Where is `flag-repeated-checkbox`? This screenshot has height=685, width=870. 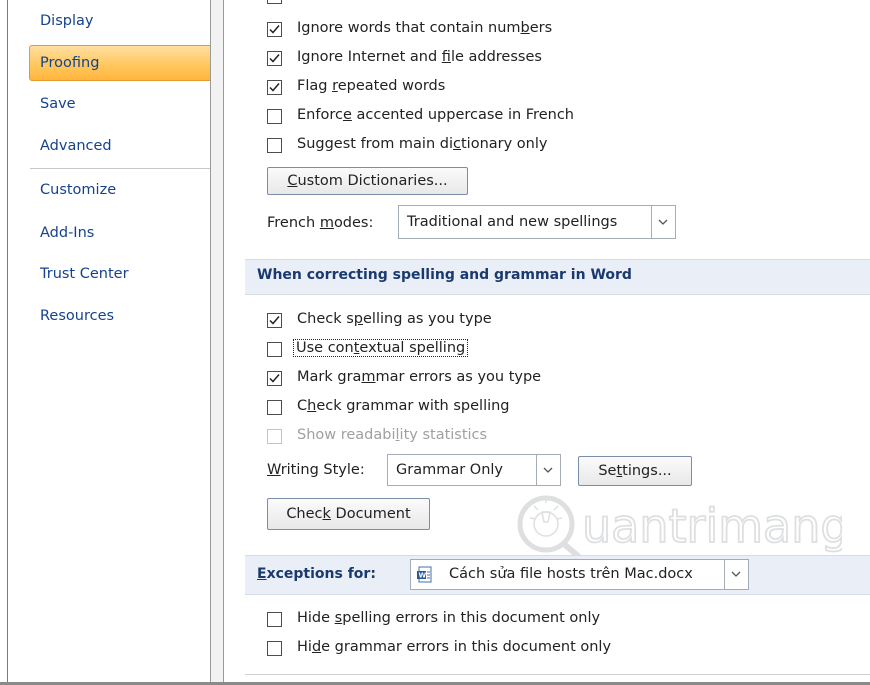 flag-repeated-checkbox is located at coordinates (274, 87).